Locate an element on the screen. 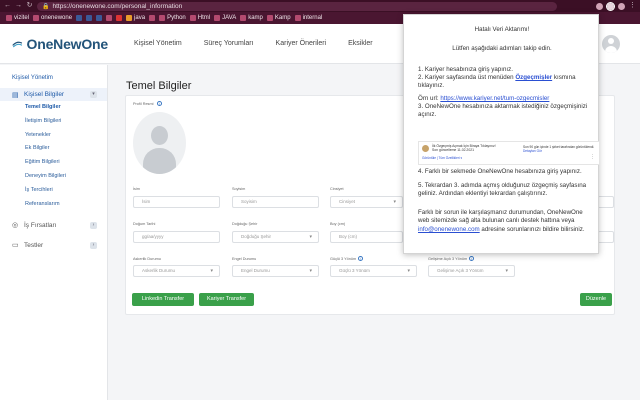 The width and height of the screenshot is (640, 400). profile-thumbnail is located at coordinates (425, 148).